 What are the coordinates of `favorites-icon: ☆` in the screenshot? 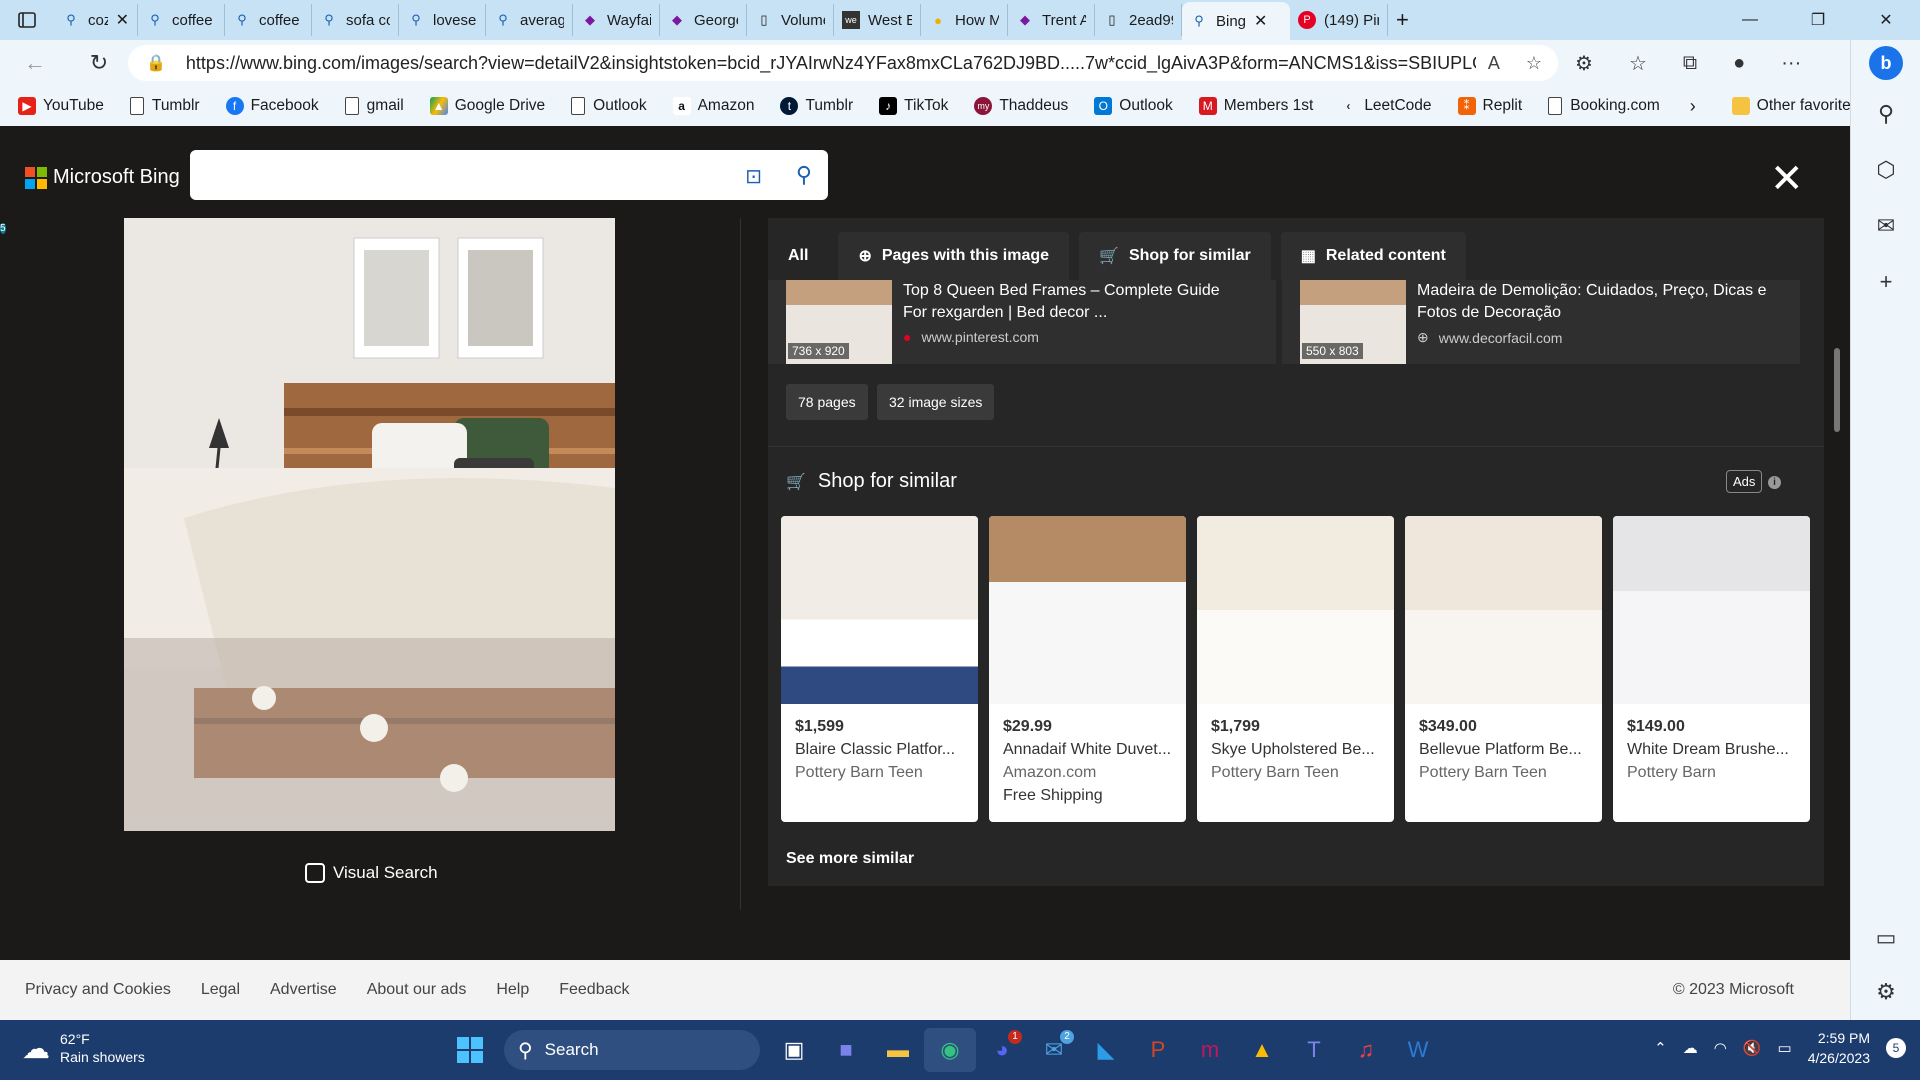 It's located at (1638, 63).